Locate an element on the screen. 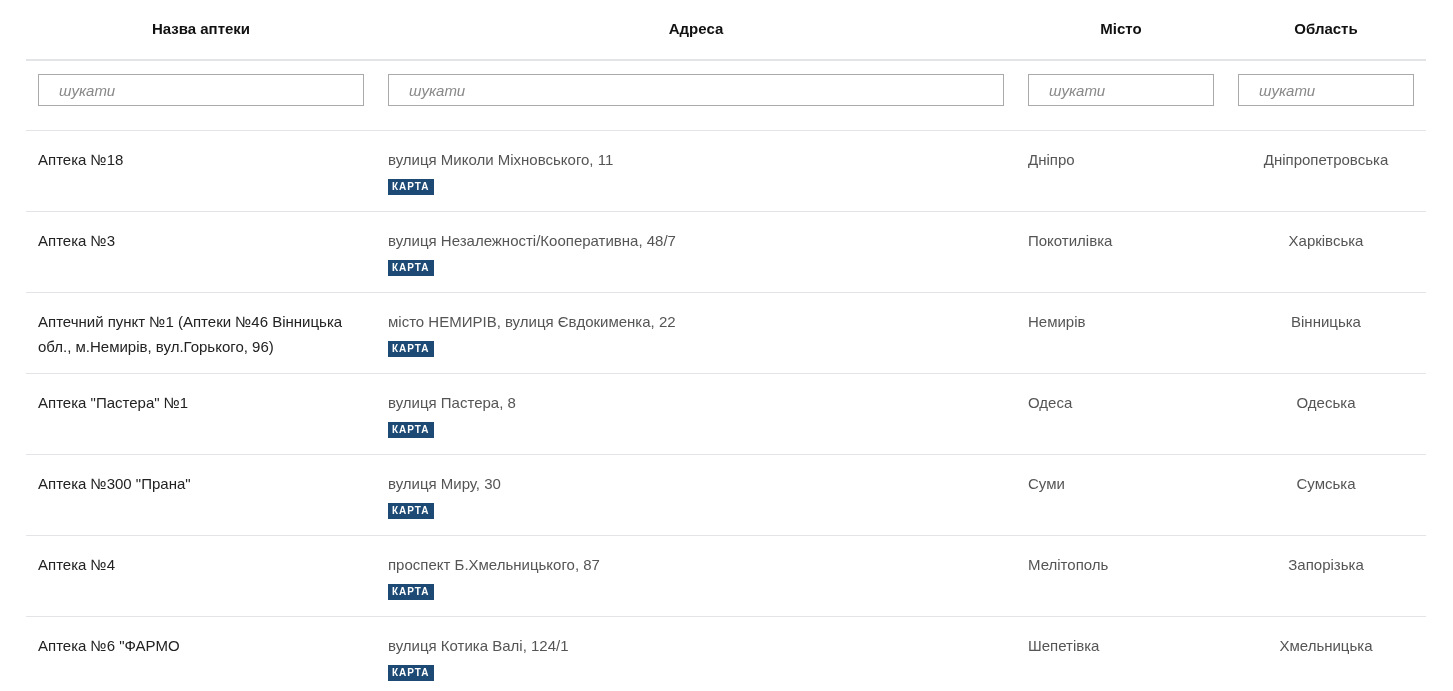 The height and width of the screenshot is (691, 1453). region-text: Харківська is located at coordinates (1326, 240).